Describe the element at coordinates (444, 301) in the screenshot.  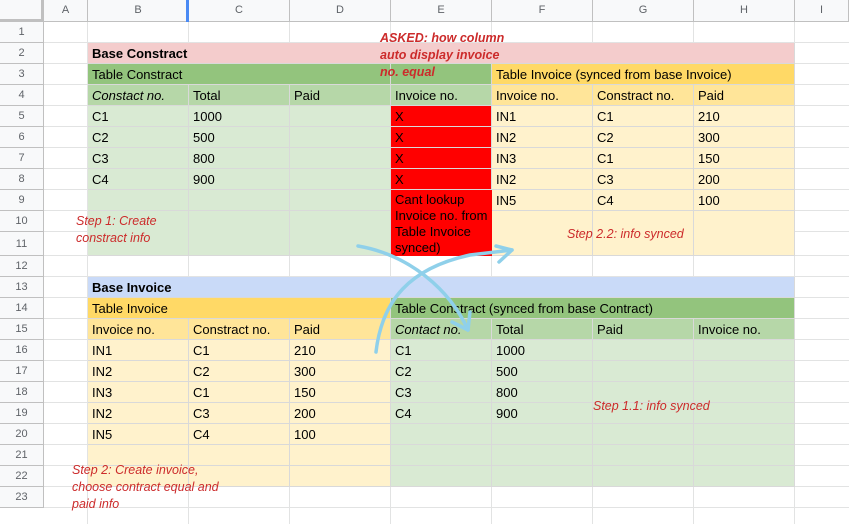
I see `arrow-invoice-to-contract-icon` at that location.